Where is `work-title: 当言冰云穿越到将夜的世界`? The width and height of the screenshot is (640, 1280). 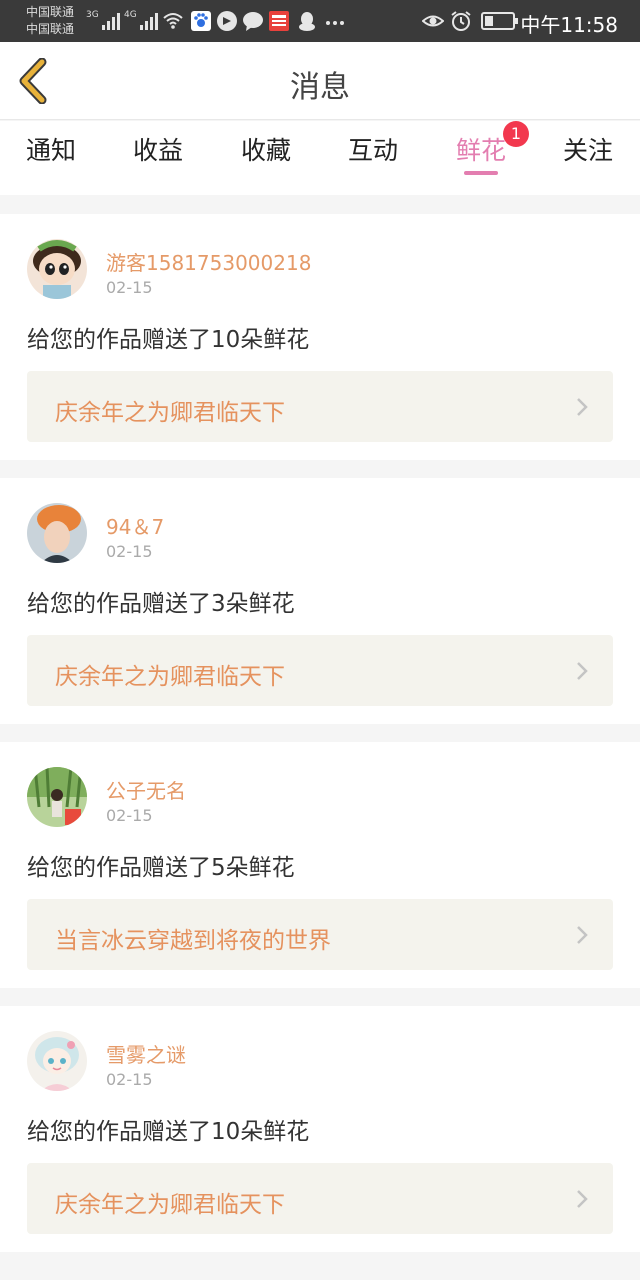
work-title: 当言冰云穿越到将夜的世界 is located at coordinates (193, 941).